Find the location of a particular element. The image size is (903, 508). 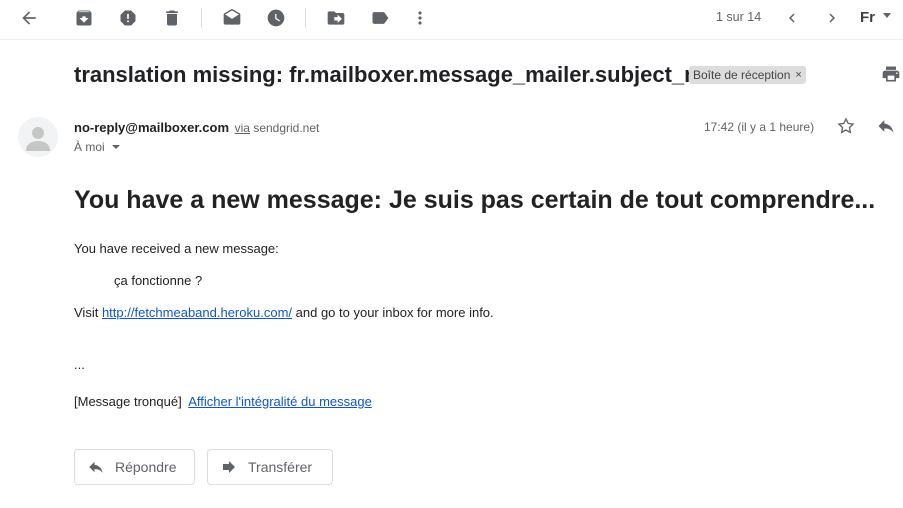

envelope-open-icon is located at coordinates (232, 16).